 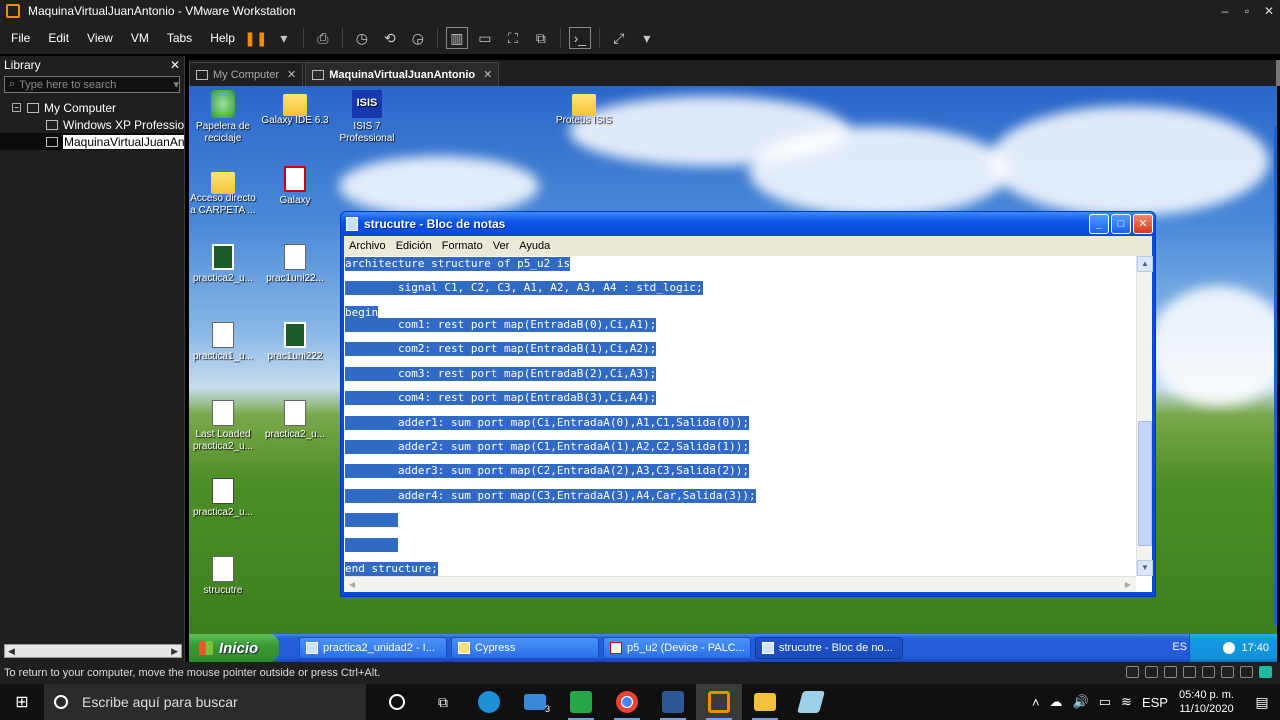 What do you see at coordinates (323, 38) in the screenshot?
I see `send-ctrl-alt-del-icon: ⎙` at bounding box center [323, 38].